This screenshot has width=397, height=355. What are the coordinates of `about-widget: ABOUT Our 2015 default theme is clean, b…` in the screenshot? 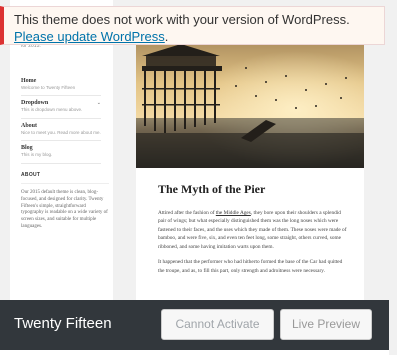 It's located at (65, 201).